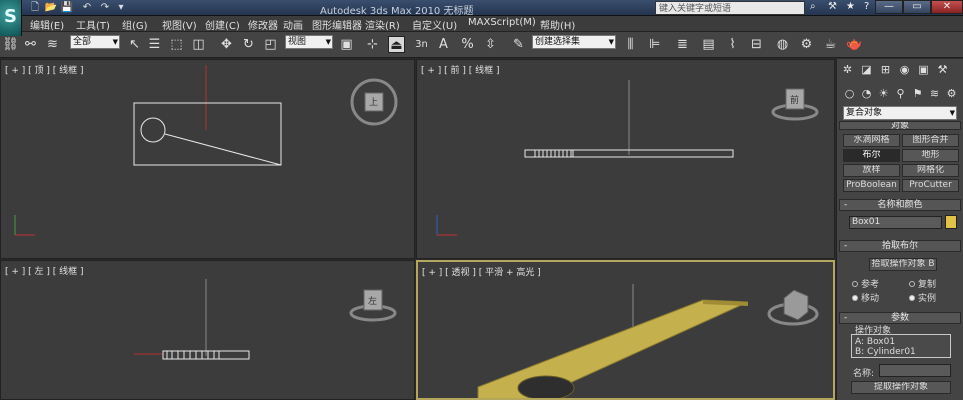  What do you see at coordinates (554, 153) in the screenshot?
I see `front-cylinder01-wire` at bounding box center [554, 153].